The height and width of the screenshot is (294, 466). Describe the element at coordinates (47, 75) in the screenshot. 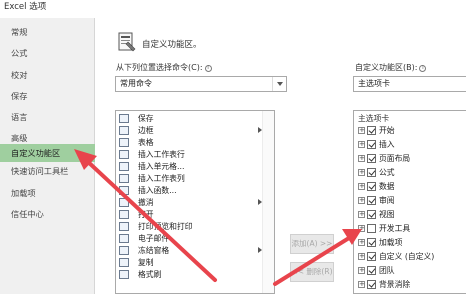

I see `sidebar-item-proofing: 校对` at that location.